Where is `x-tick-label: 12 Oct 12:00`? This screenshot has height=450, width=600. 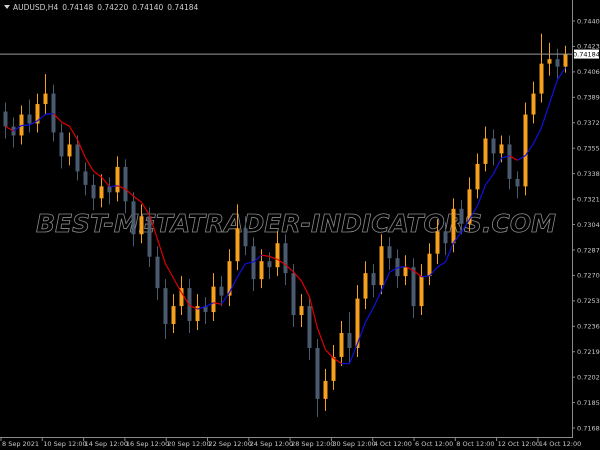 x-tick-label: 12 Oct 12:00 is located at coordinates (519, 444).